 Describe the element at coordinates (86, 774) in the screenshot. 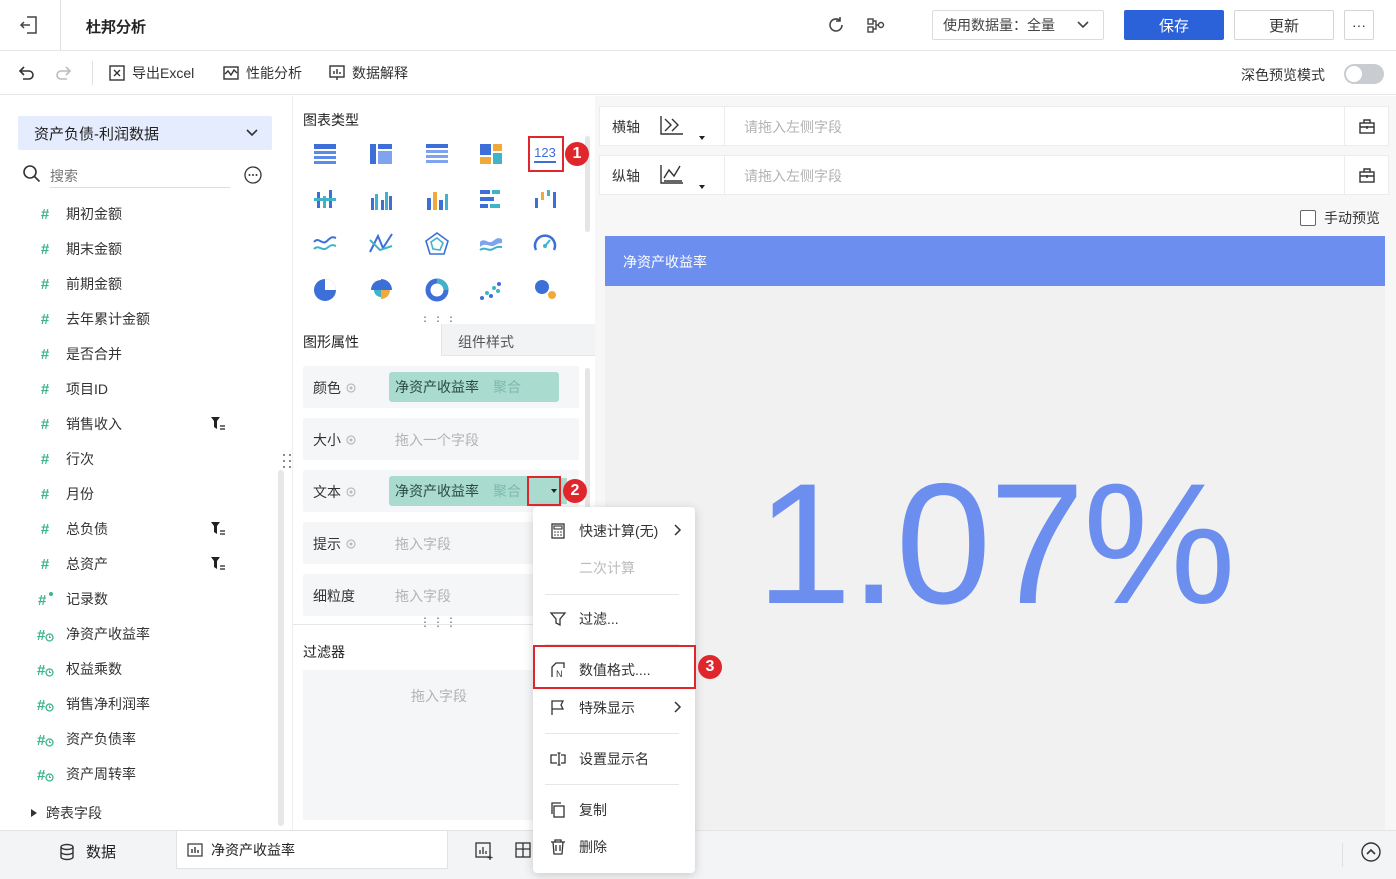

I see `field-item: # 资产周转率` at that location.